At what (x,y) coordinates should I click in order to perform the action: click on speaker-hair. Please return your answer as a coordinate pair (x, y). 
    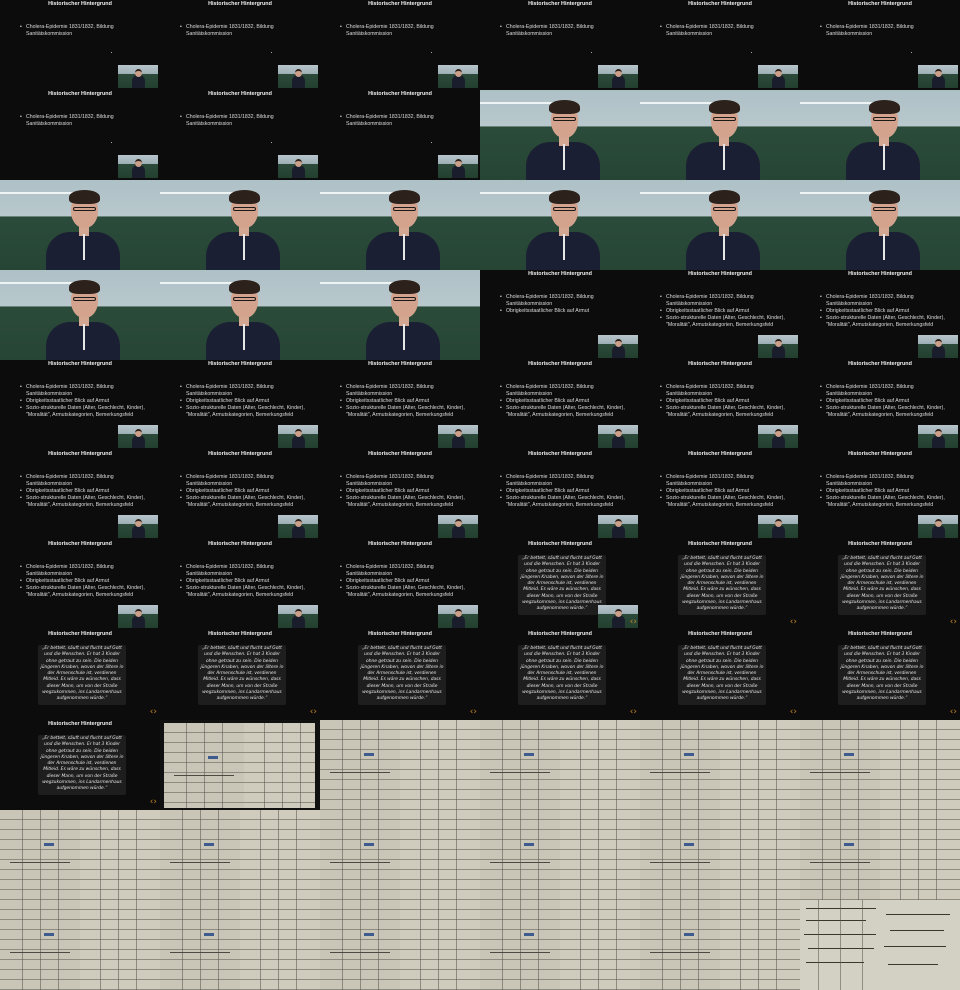
    Looking at the image, I should click on (84, 287).